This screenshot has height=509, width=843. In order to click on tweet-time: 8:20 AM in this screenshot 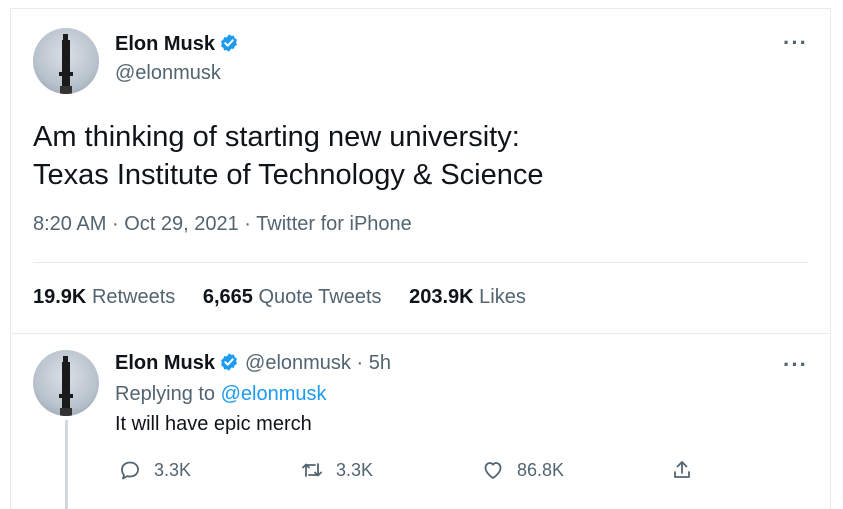, I will do `click(69, 224)`.